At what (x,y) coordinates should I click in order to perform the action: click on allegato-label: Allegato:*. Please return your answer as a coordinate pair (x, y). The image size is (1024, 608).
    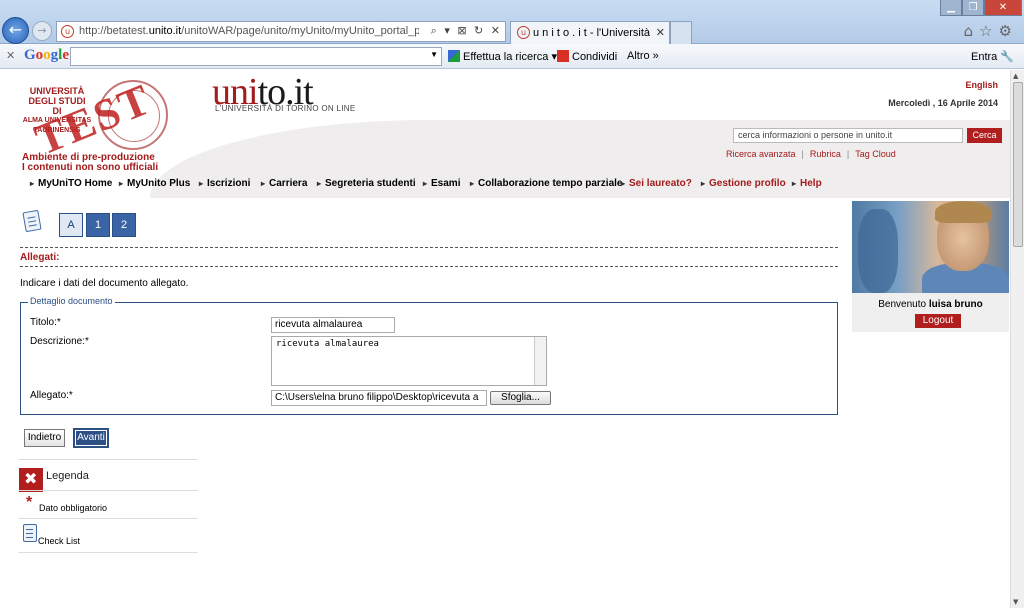
    Looking at the image, I should click on (51, 395).